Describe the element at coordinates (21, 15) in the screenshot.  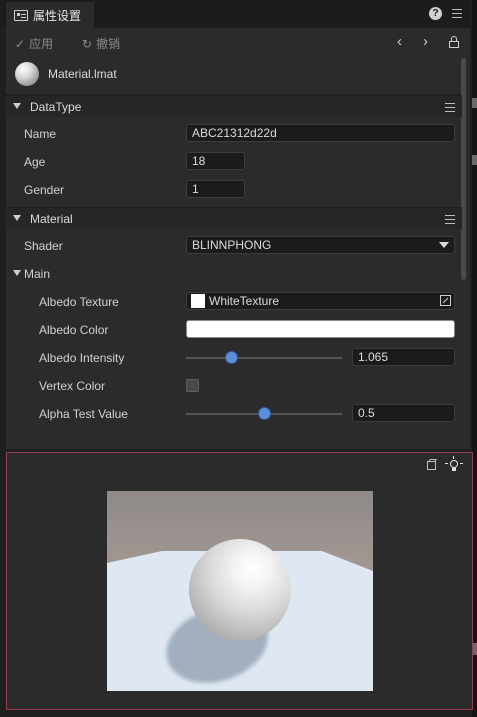
I see `panel-icon` at that location.